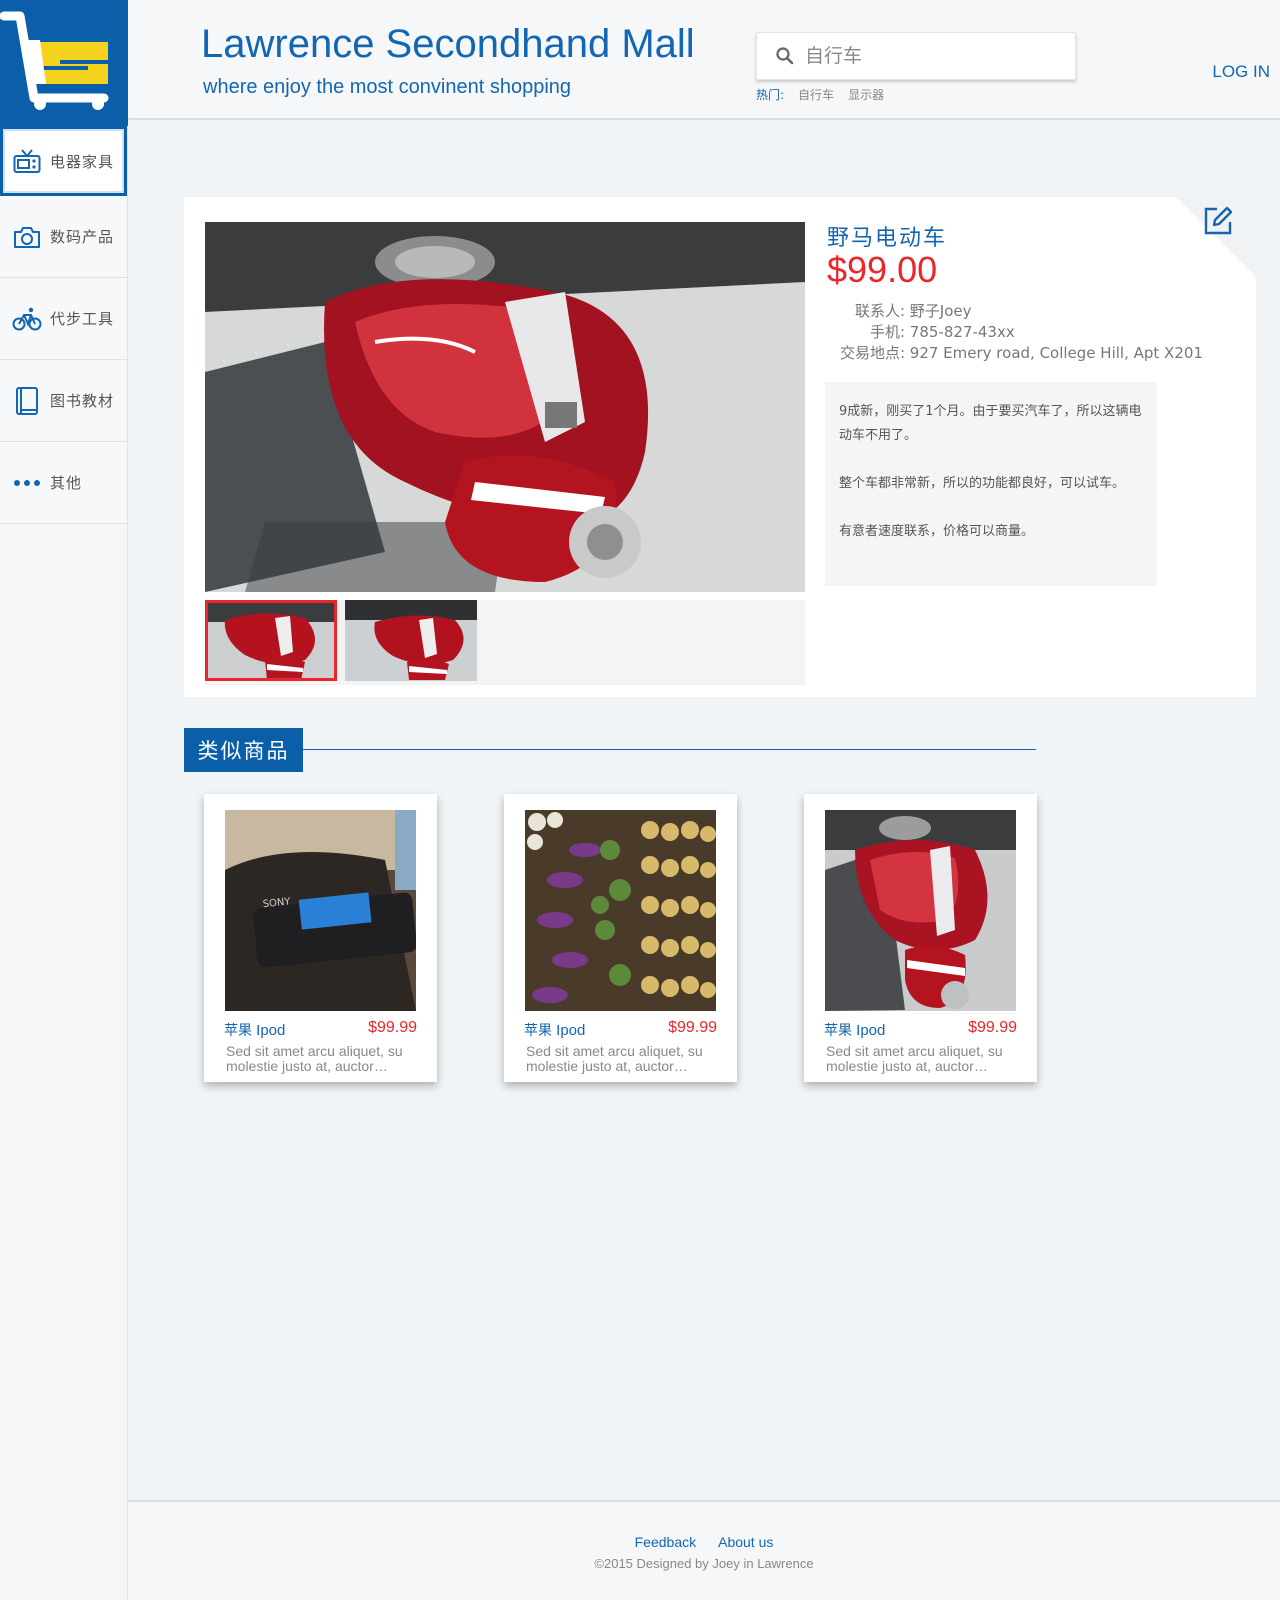  I want to click on description-paragraph: 9成新，刚买了1个月。由于要买汽车了，所以这辆电动车不用了。, so click(990, 423).